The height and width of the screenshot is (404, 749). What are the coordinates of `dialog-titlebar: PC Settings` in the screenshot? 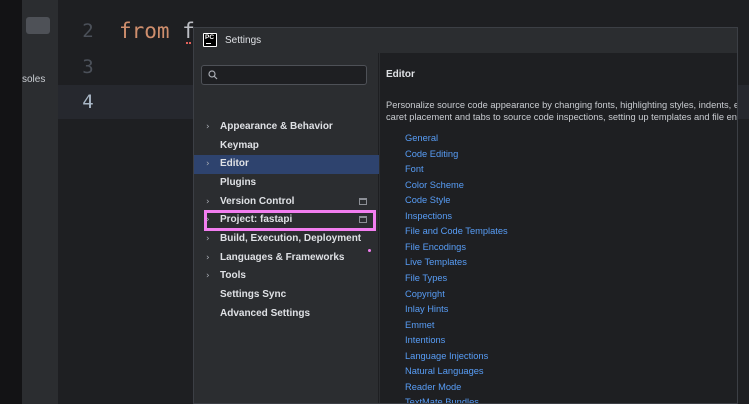 It's located at (465, 40).